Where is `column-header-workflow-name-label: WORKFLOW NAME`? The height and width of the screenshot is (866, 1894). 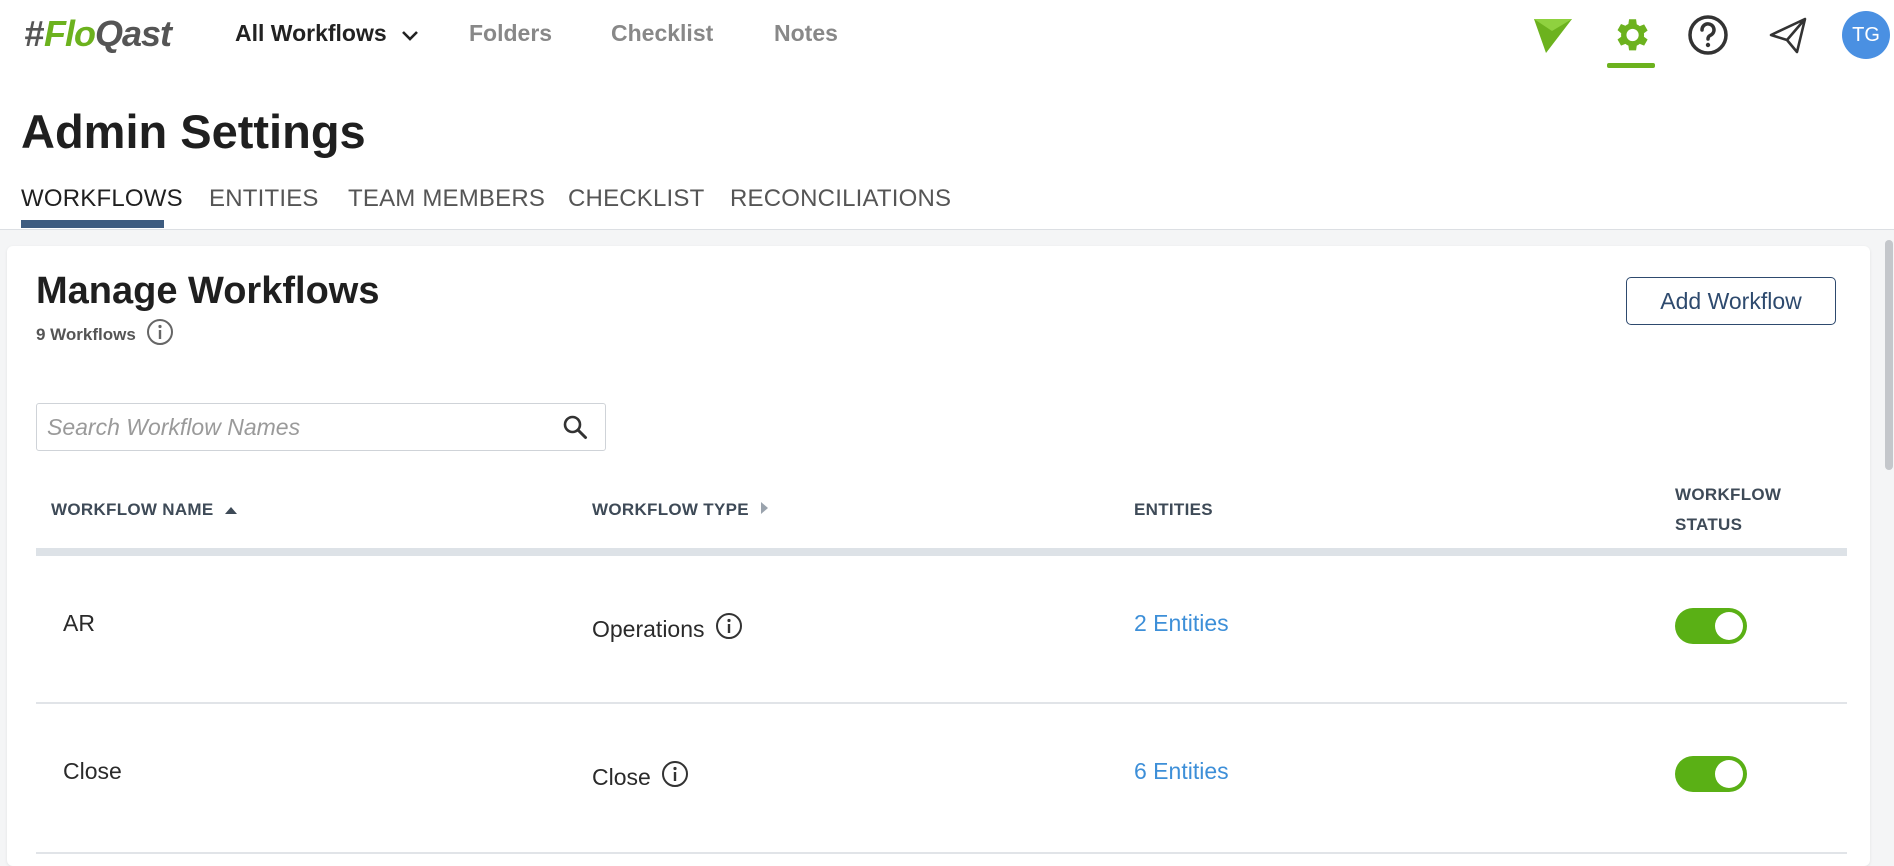
column-header-workflow-name-label: WORKFLOW NAME is located at coordinates (132, 509).